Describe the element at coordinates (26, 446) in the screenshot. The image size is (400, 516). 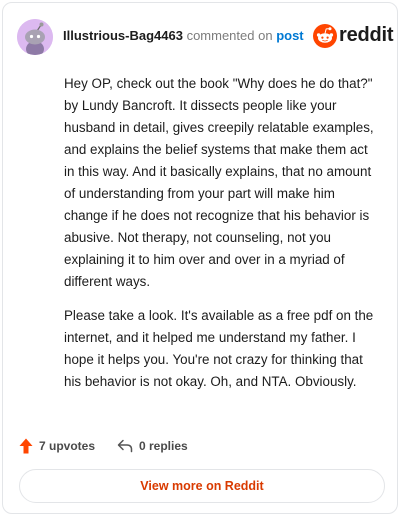
I see `upvote-arrow-icon` at that location.